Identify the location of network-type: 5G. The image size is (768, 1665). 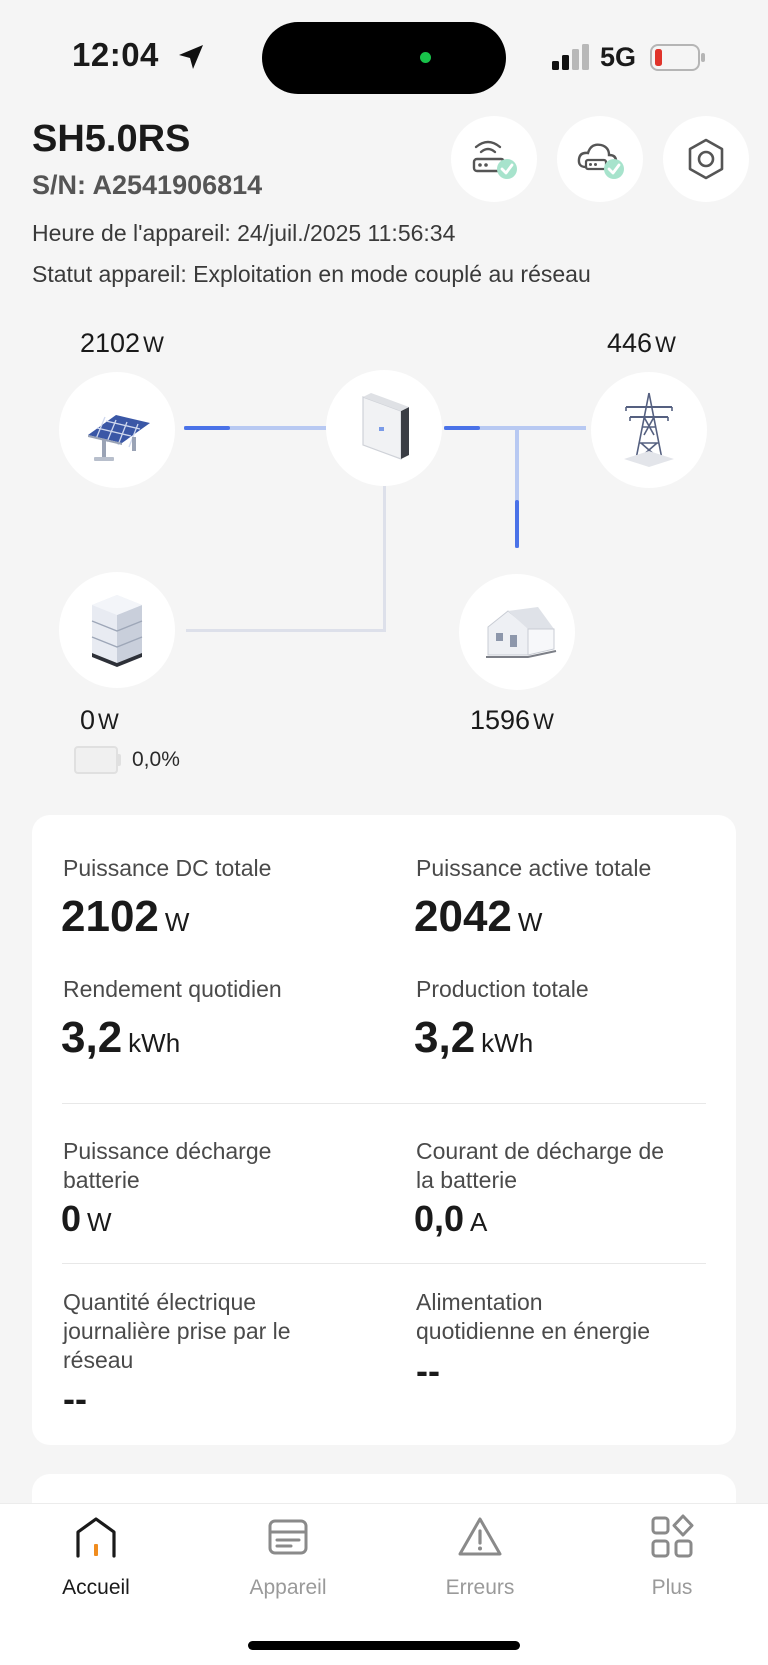
(618, 57).